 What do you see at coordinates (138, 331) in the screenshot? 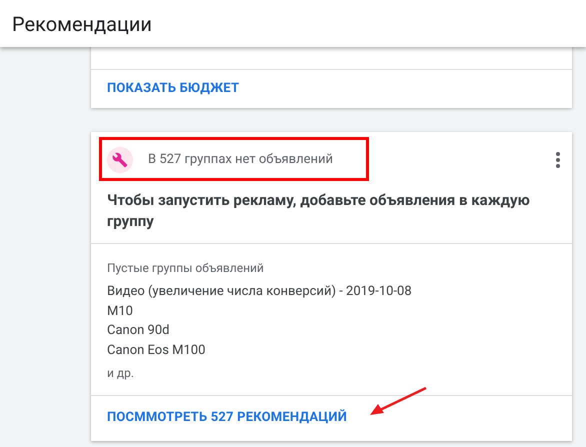
I see `ad-group-name: Canon 90d` at bounding box center [138, 331].